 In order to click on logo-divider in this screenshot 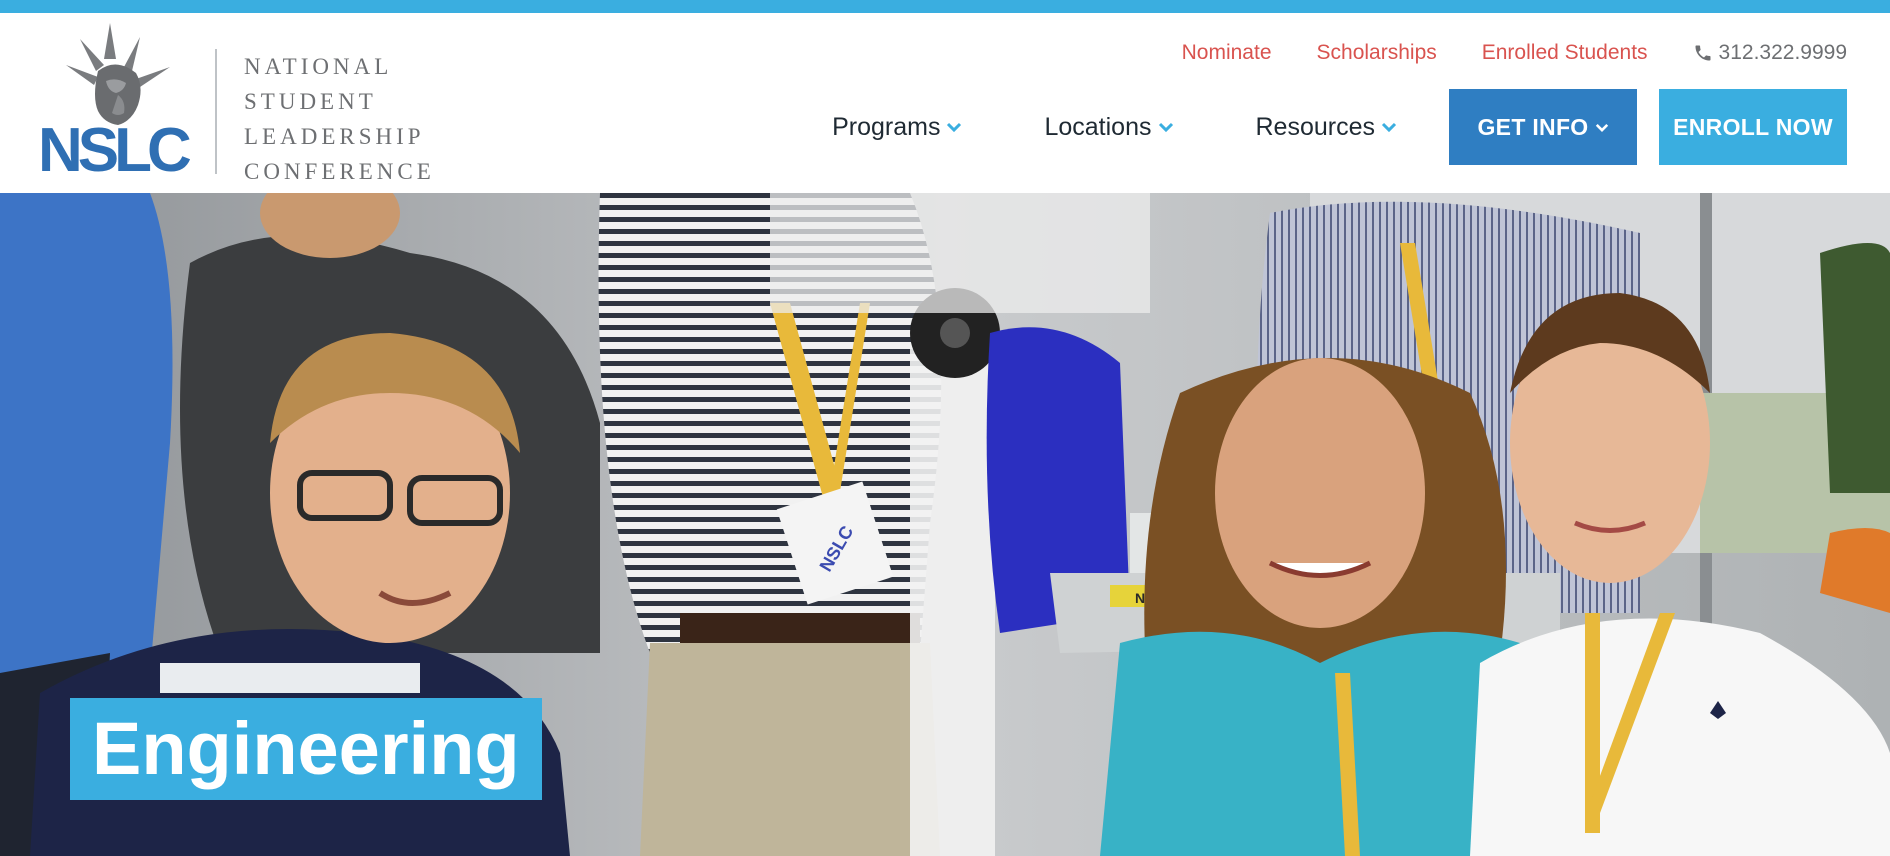, I will do `click(216, 111)`.